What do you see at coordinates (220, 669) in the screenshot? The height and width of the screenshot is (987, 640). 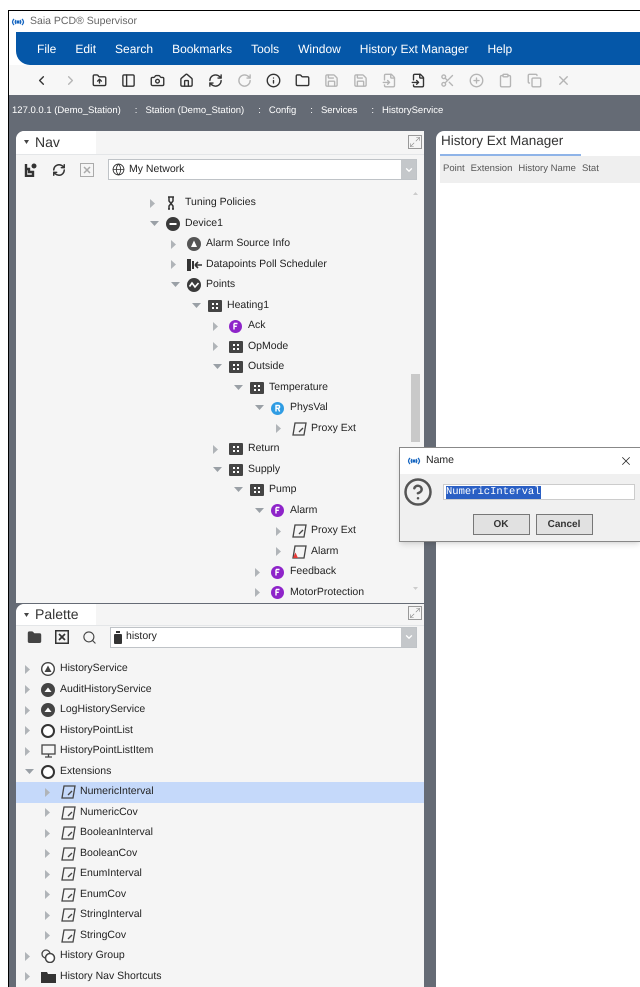 I see `tree-item: HistoryService` at bounding box center [220, 669].